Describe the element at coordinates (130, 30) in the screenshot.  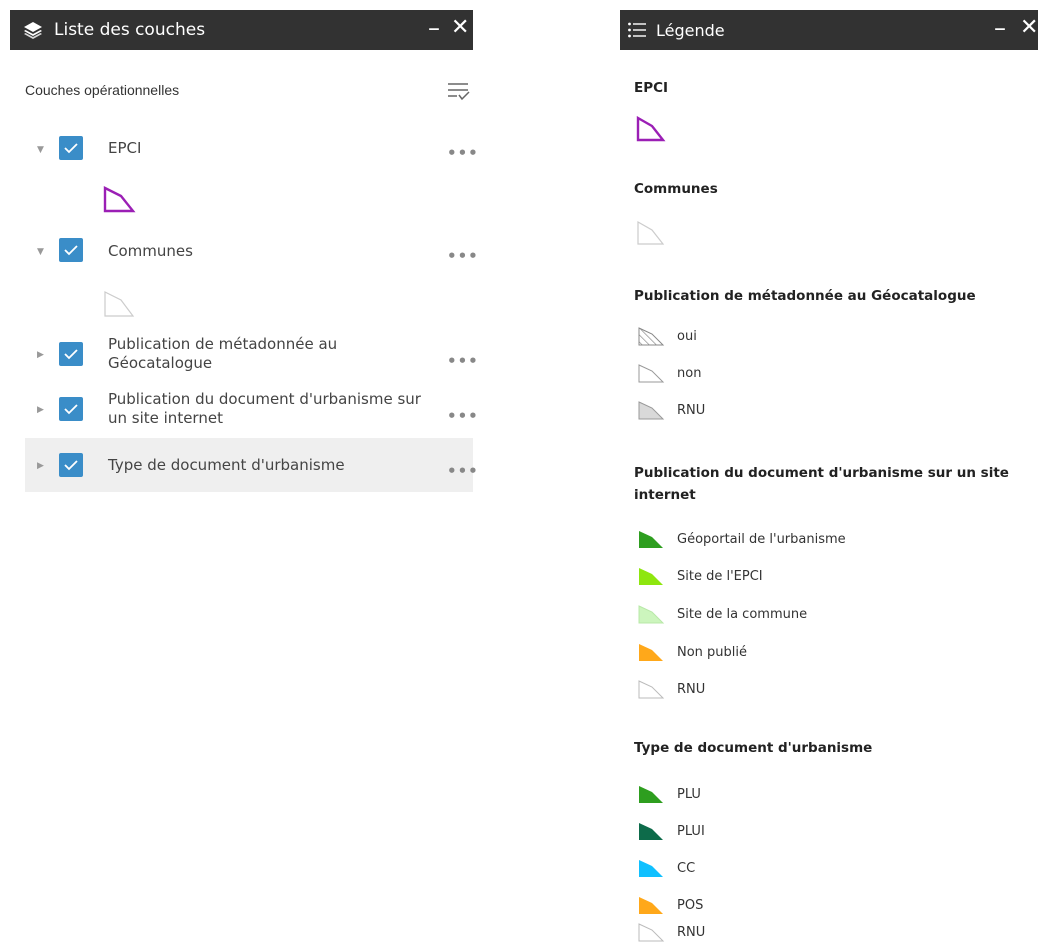
I see `layer-list-title: Liste des couches` at that location.